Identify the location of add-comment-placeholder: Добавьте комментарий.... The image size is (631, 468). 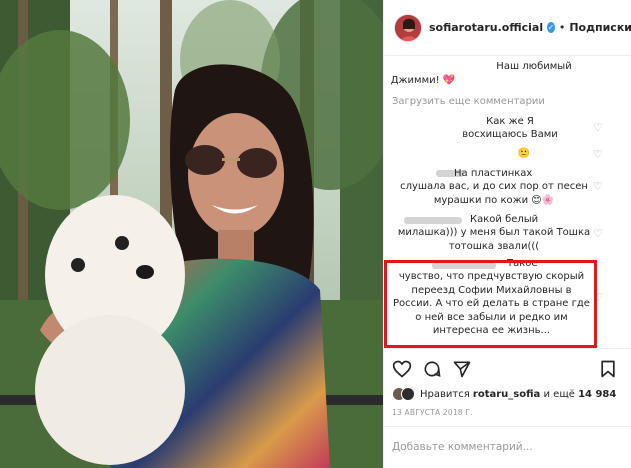
(462, 447).